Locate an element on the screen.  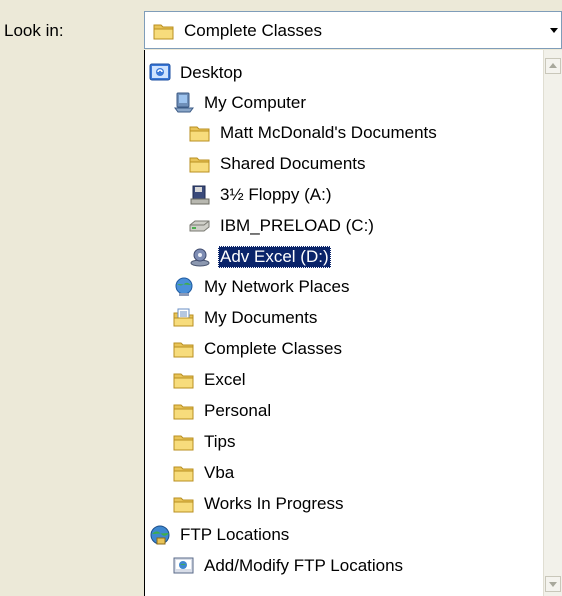
network-icon is located at coordinates (184, 287).